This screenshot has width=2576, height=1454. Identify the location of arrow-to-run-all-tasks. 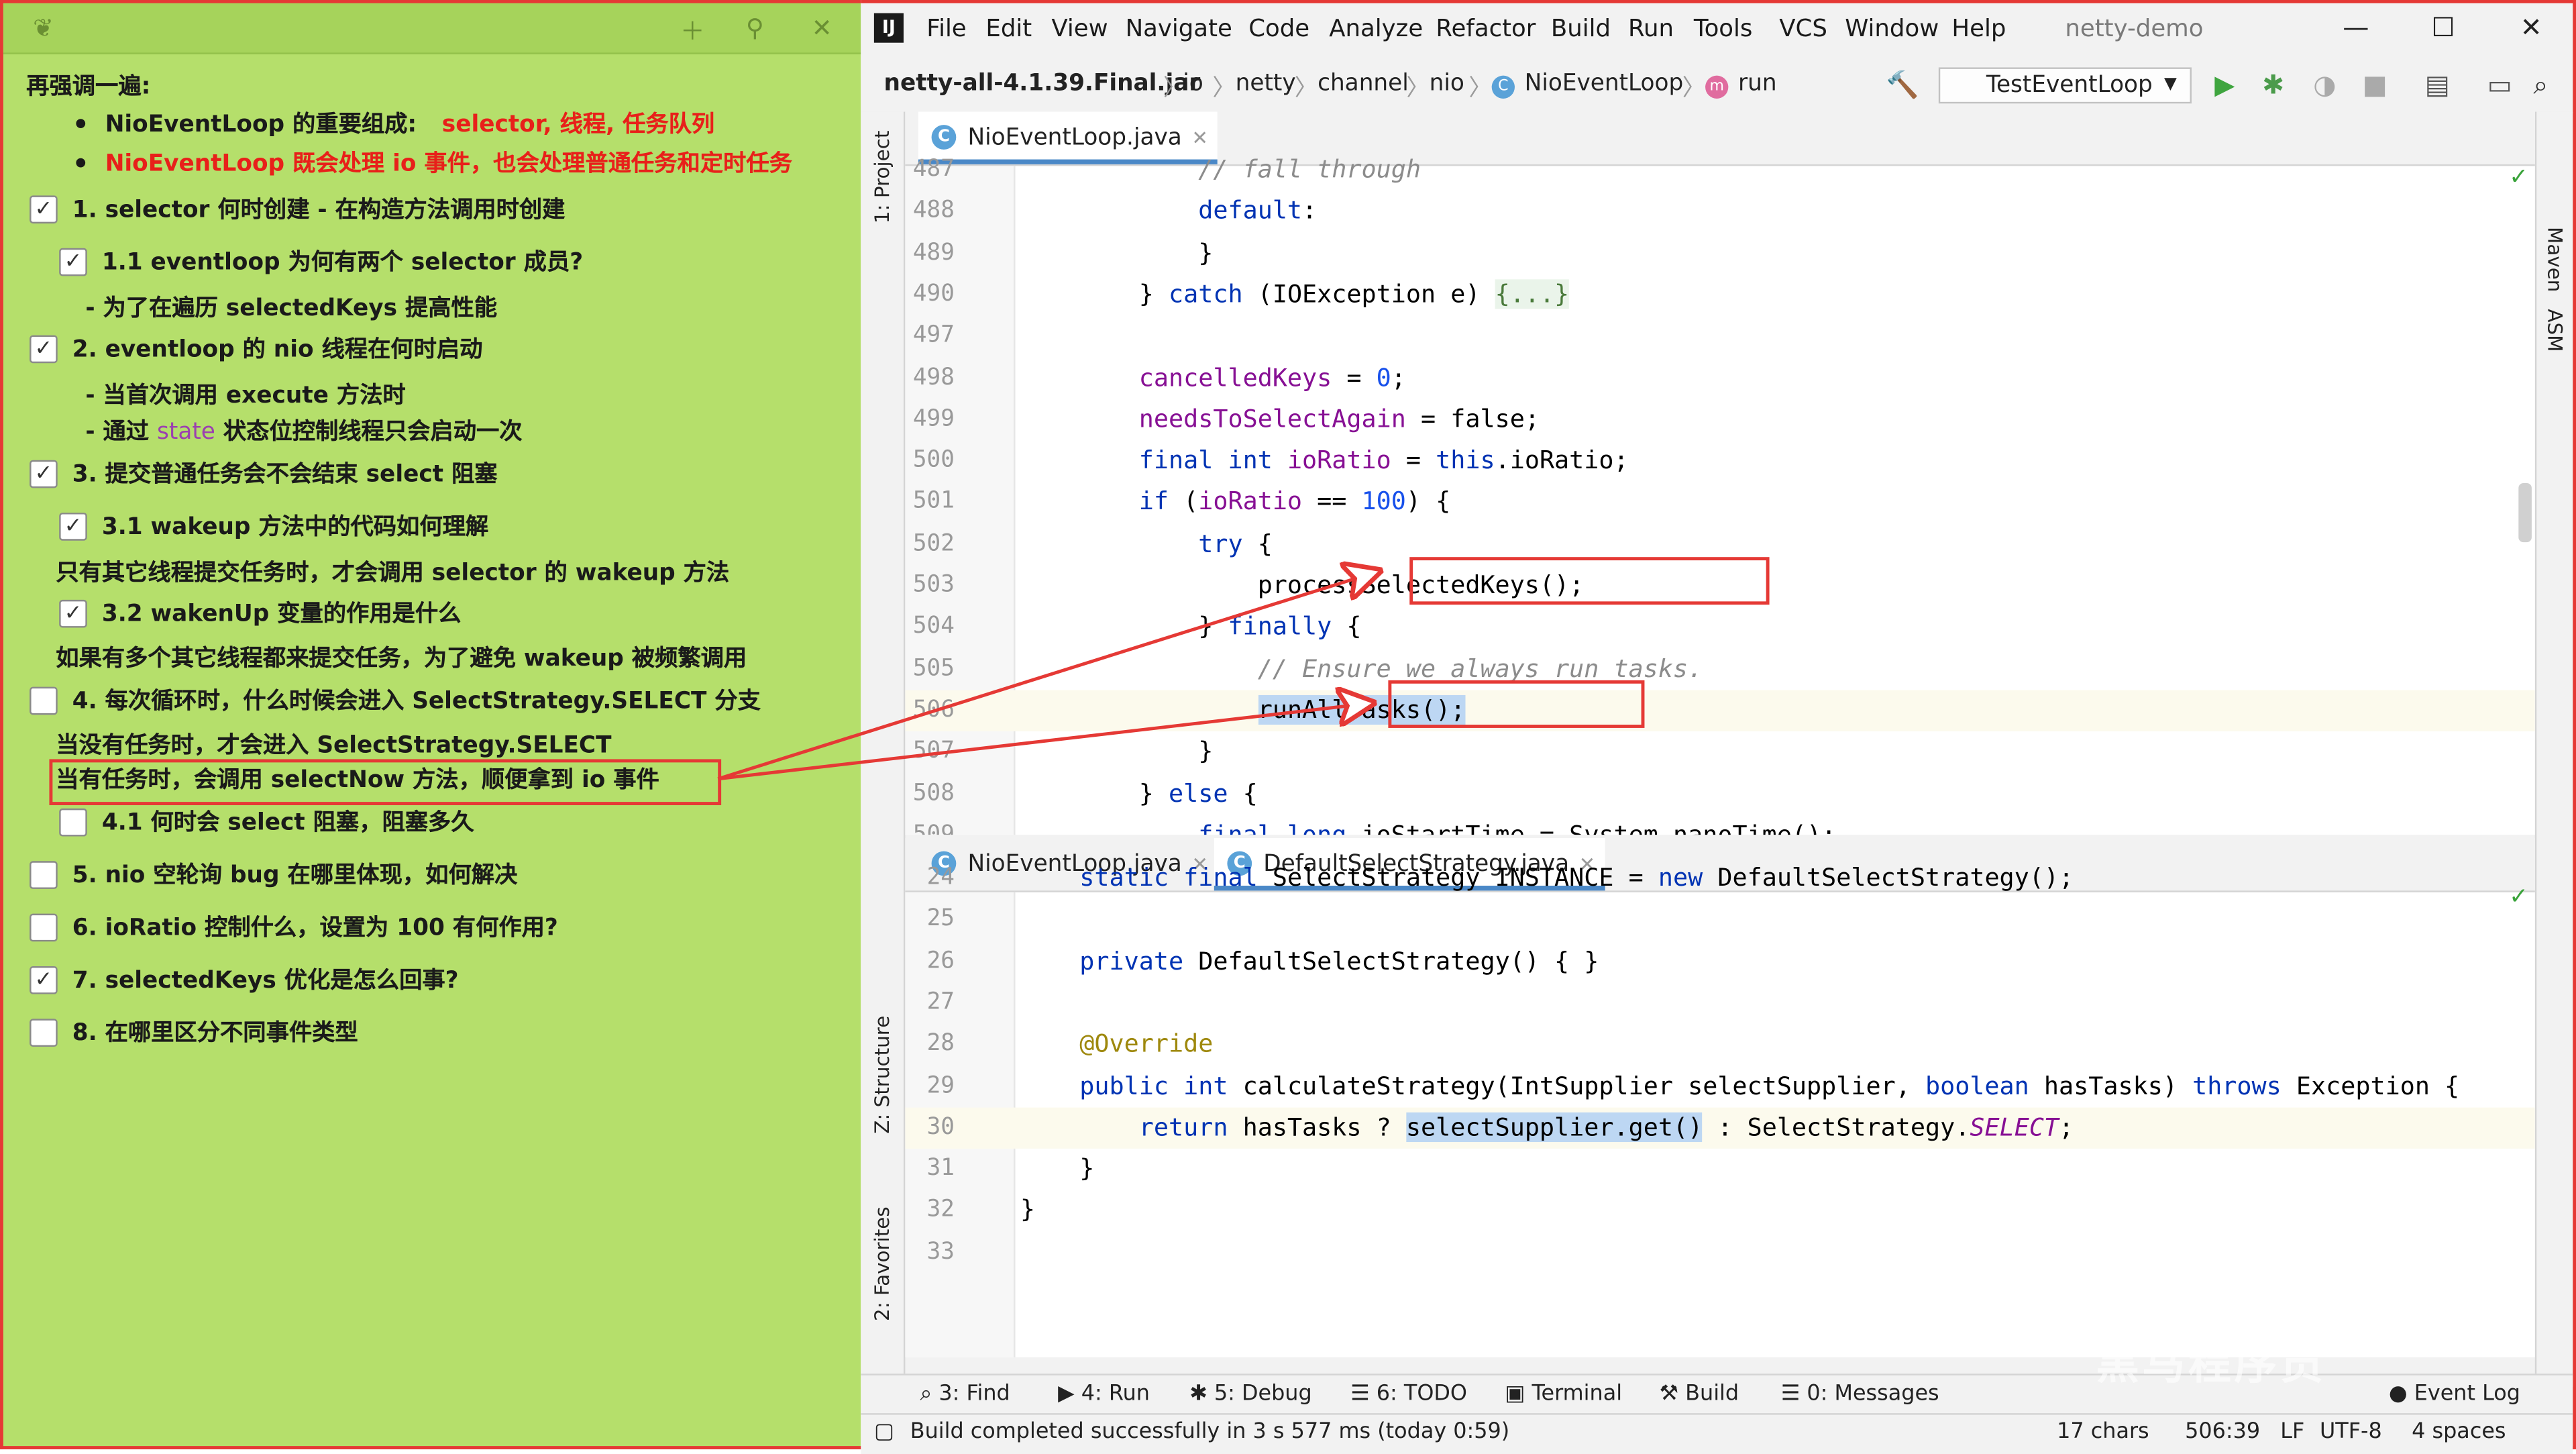
(1043, 742).